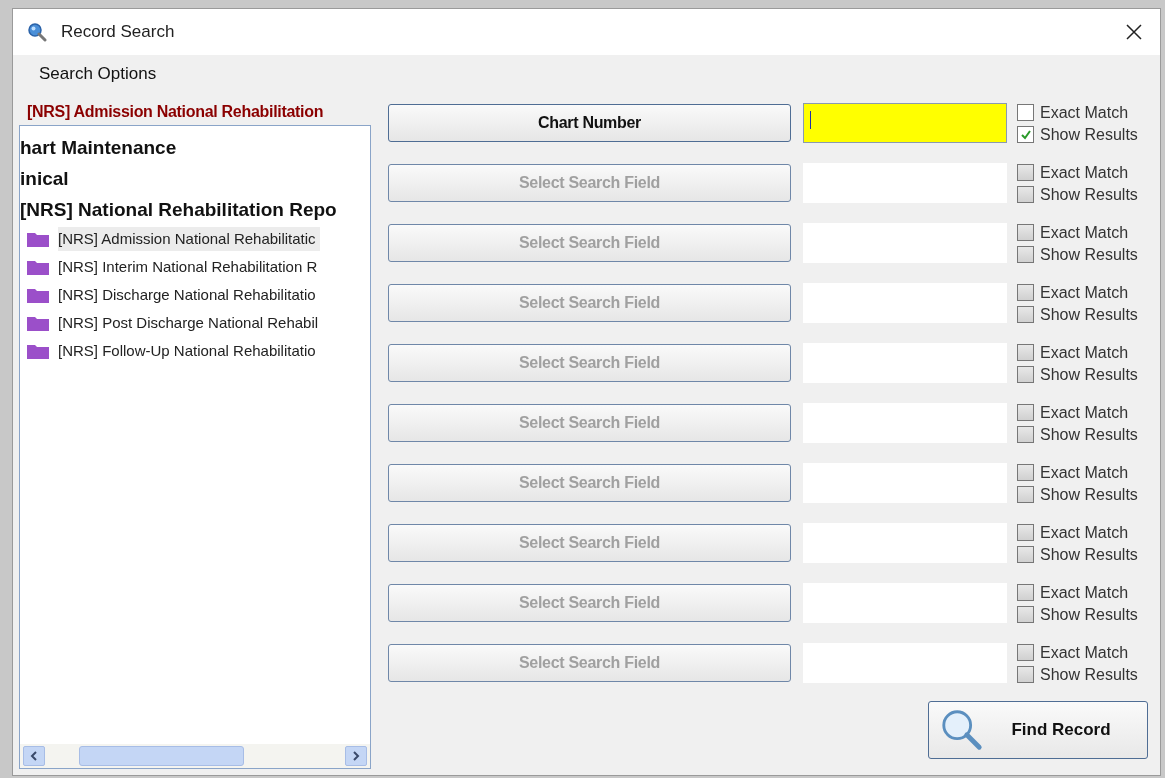  I want to click on search-field-button: Chart Number, so click(589, 123).